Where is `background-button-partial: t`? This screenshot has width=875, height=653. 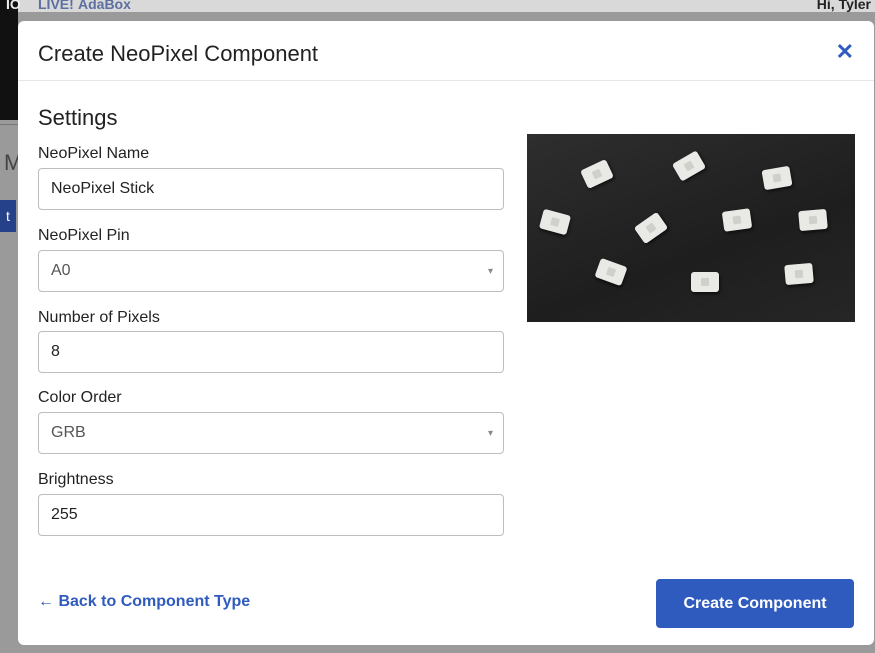 background-button-partial: t is located at coordinates (8, 216).